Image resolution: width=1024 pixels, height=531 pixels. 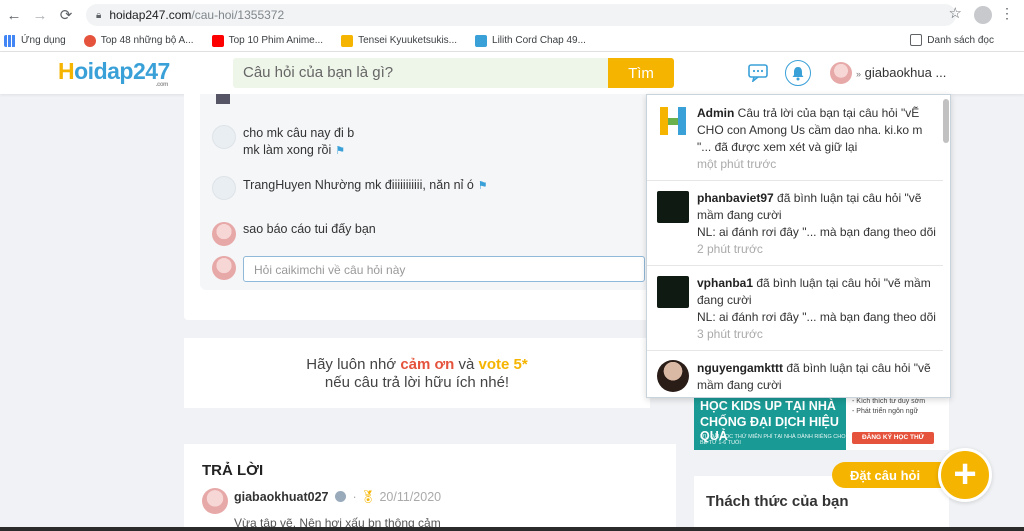 I want to click on url-path: /cau-hoi/1355372, so click(x=238, y=15).